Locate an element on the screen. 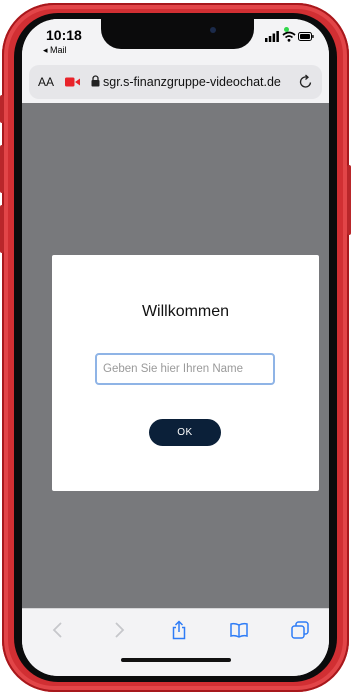 Image resolution: width=351 pixels, height=695 pixels. back-to-app-link: ◂ Mail is located at coordinates (55, 50).